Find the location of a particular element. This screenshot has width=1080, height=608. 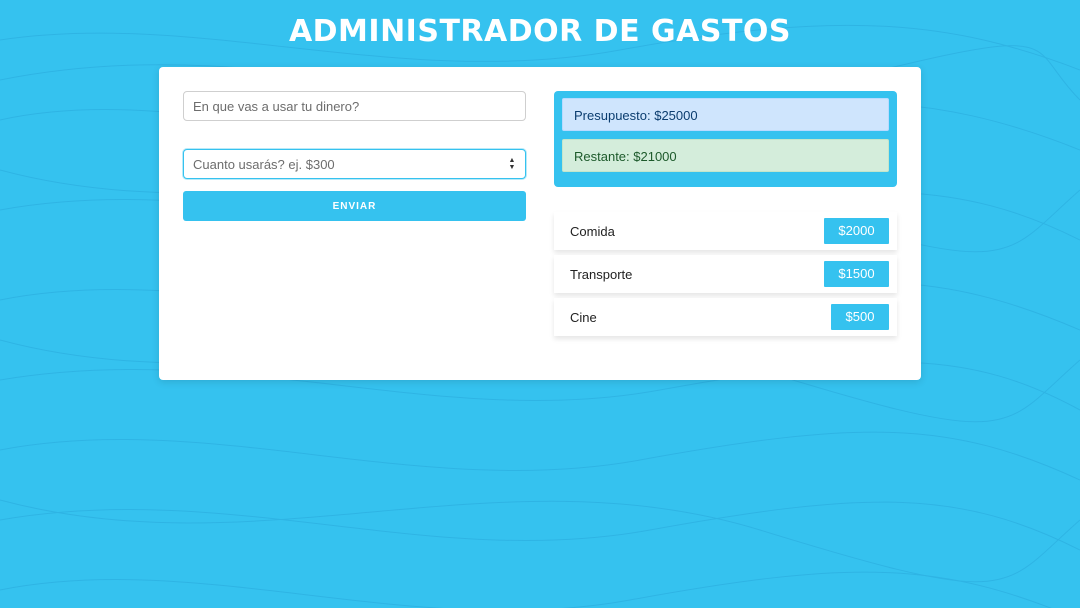

expense-amount-badge: $500 is located at coordinates (860, 317).